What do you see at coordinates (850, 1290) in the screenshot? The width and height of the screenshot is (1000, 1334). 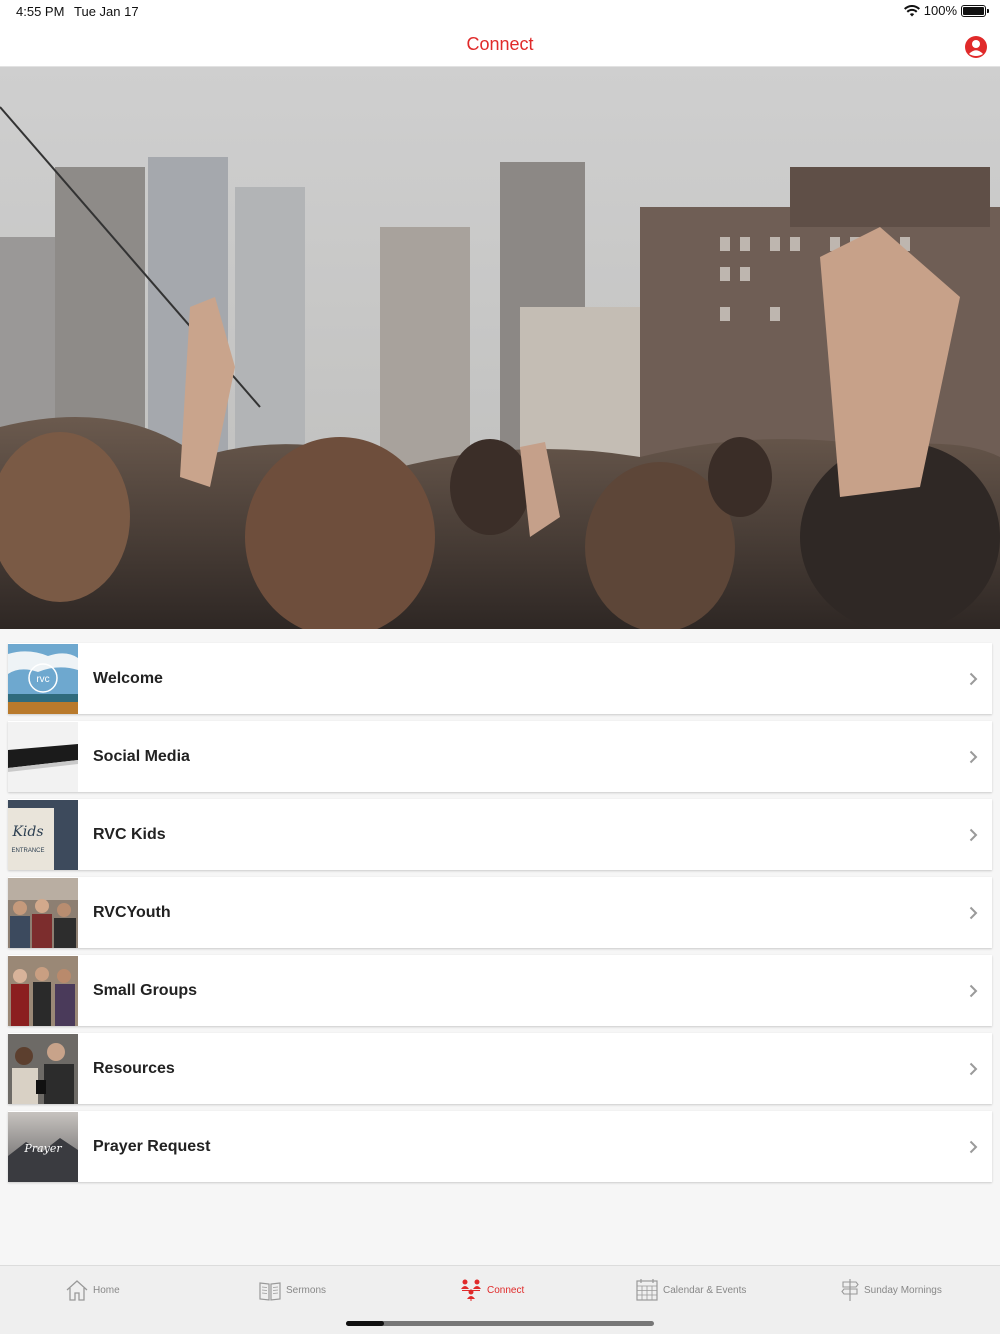 I see `signpost-icon` at bounding box center [850, 1290].